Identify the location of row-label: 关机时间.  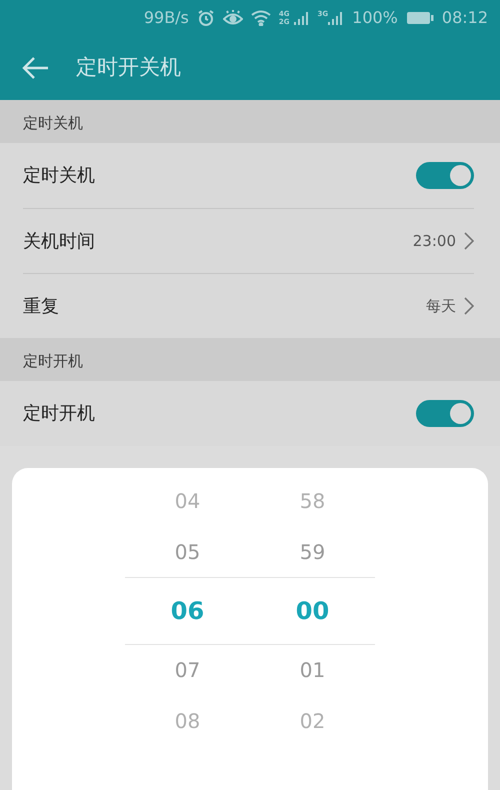
(59, 242).